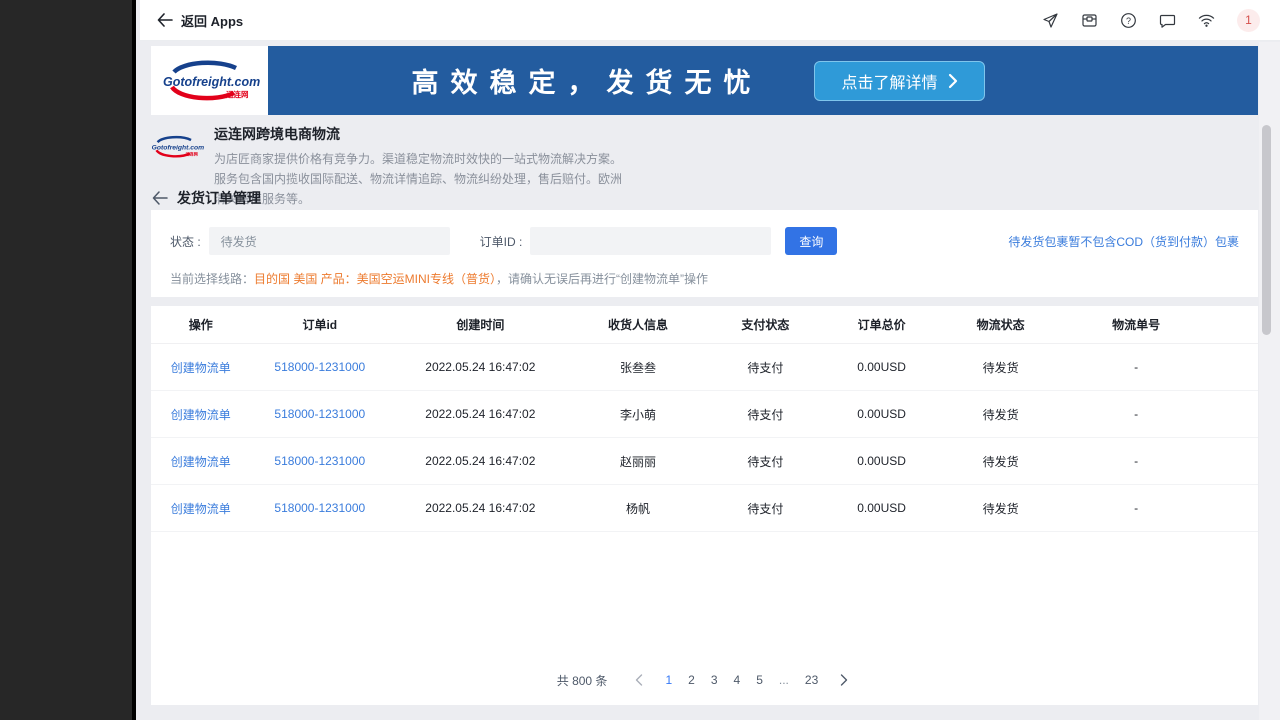  I want to click on column-header: 操作, so click(200, 325).